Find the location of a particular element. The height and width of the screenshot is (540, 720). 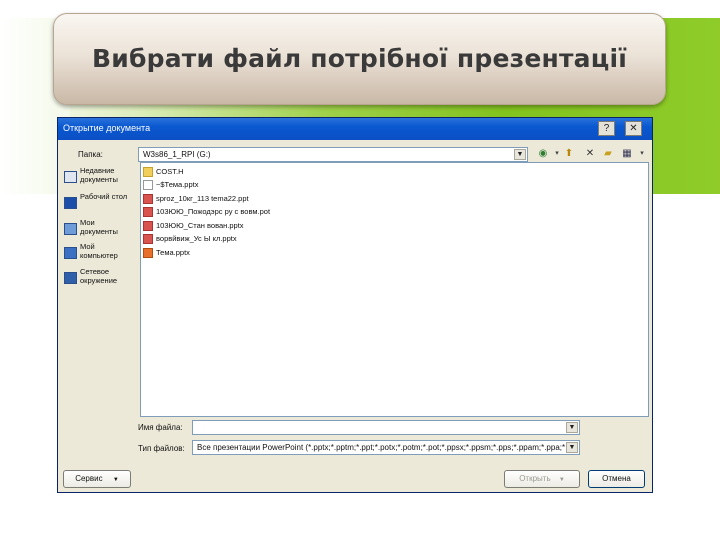

list-item: ~$Тема.pptx is located at coordinates (243, 185).